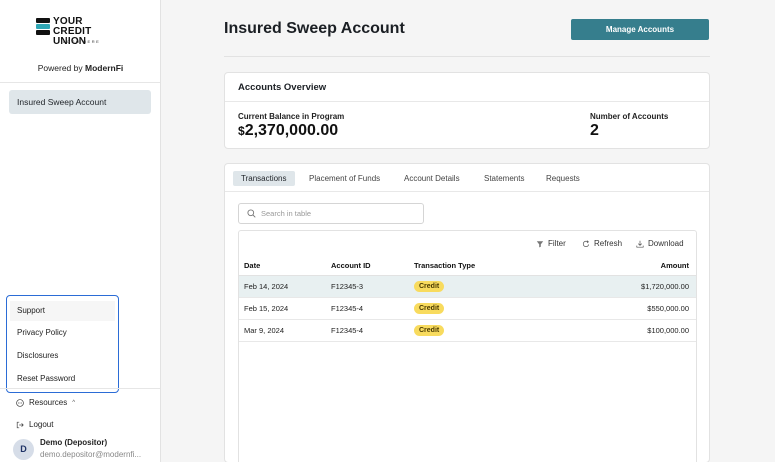 This screenshot has width=775, height=462. Describe the element at coordinates (467, 309) in the screenshot. I see `table-row: Feb 15, 2024 F12345-4 Credit $550,000.00` at that location.